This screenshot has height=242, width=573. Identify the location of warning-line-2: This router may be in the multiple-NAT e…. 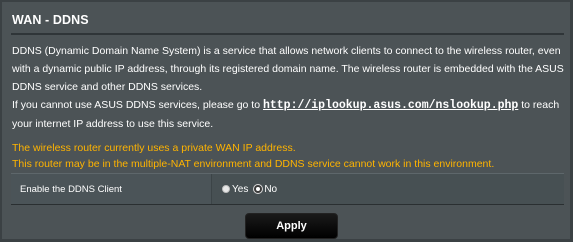
(253, 164).